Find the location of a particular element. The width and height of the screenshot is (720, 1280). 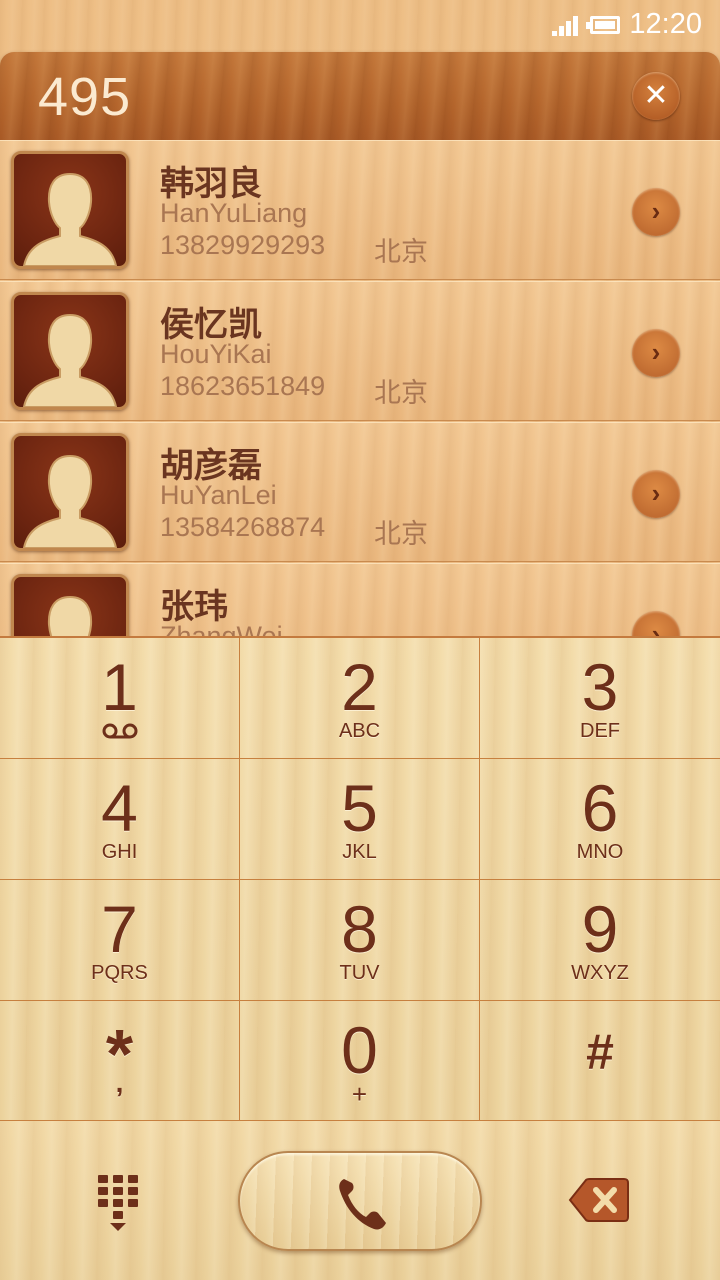

key-digit: 1 is located at coordinates (119, 687).